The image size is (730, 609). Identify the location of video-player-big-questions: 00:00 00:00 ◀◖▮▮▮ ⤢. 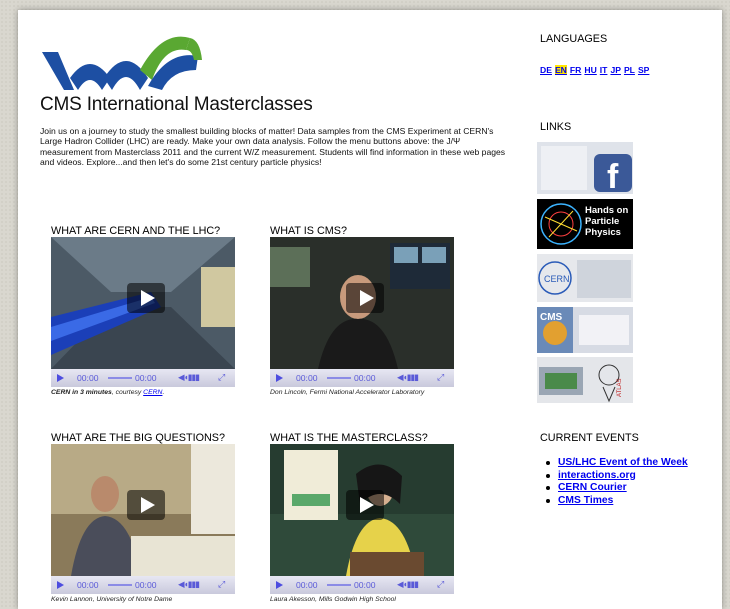
(143, 519).